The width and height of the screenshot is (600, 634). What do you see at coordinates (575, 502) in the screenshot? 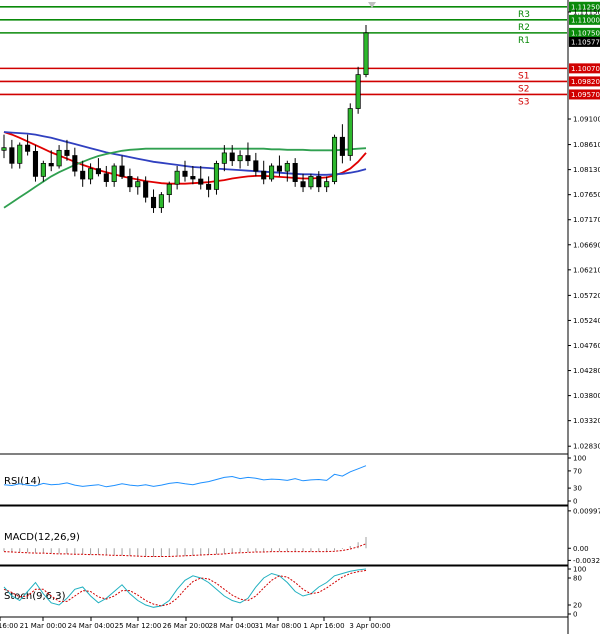
I see `rsi-tick-label: 0` at bounding box center [575, 502].